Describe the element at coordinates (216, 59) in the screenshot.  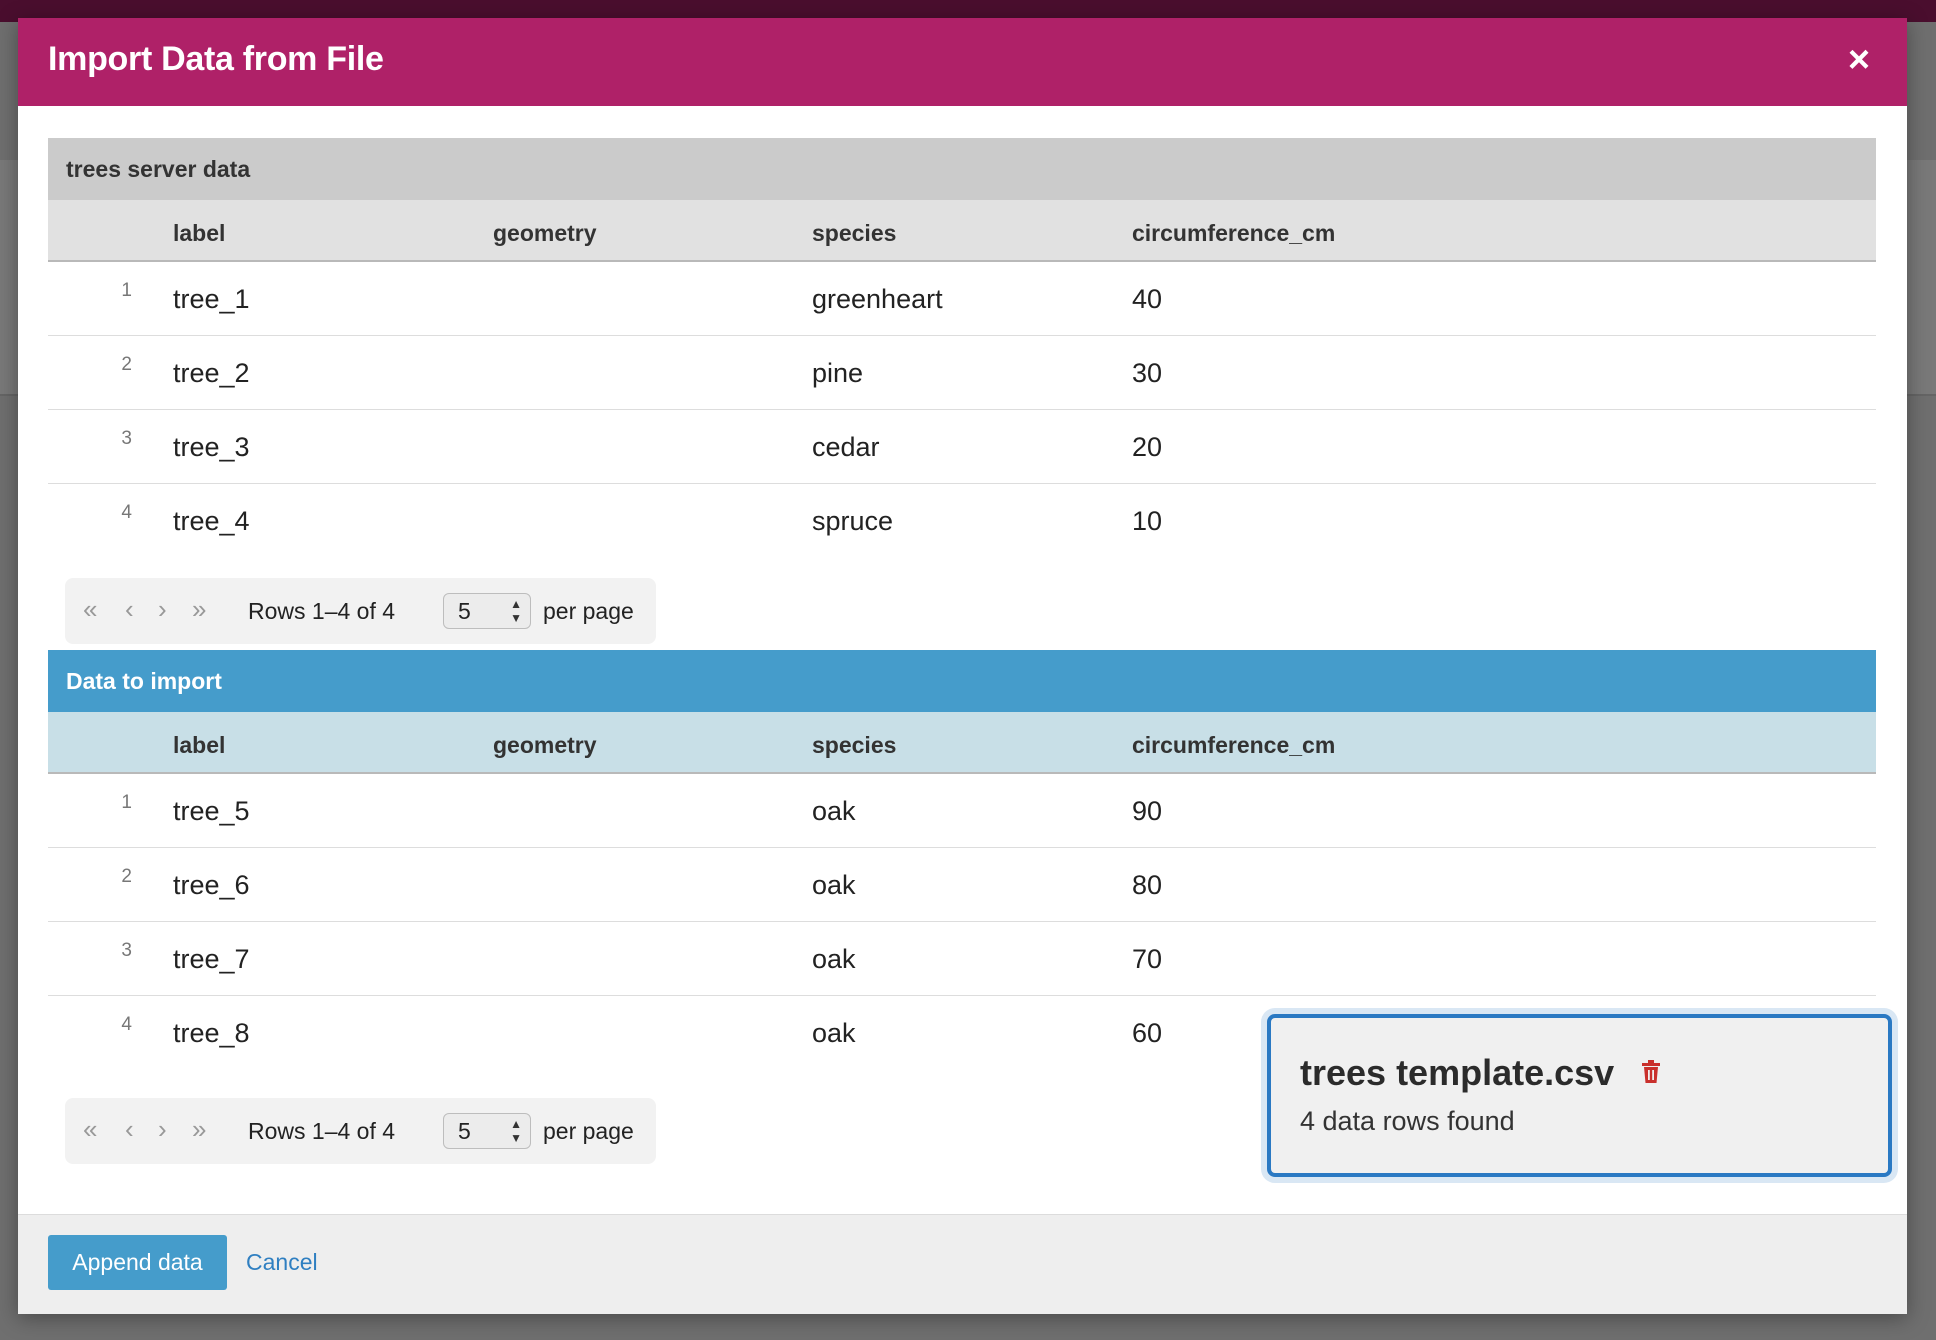
I see `modal-title: Import Data from File` at that location.